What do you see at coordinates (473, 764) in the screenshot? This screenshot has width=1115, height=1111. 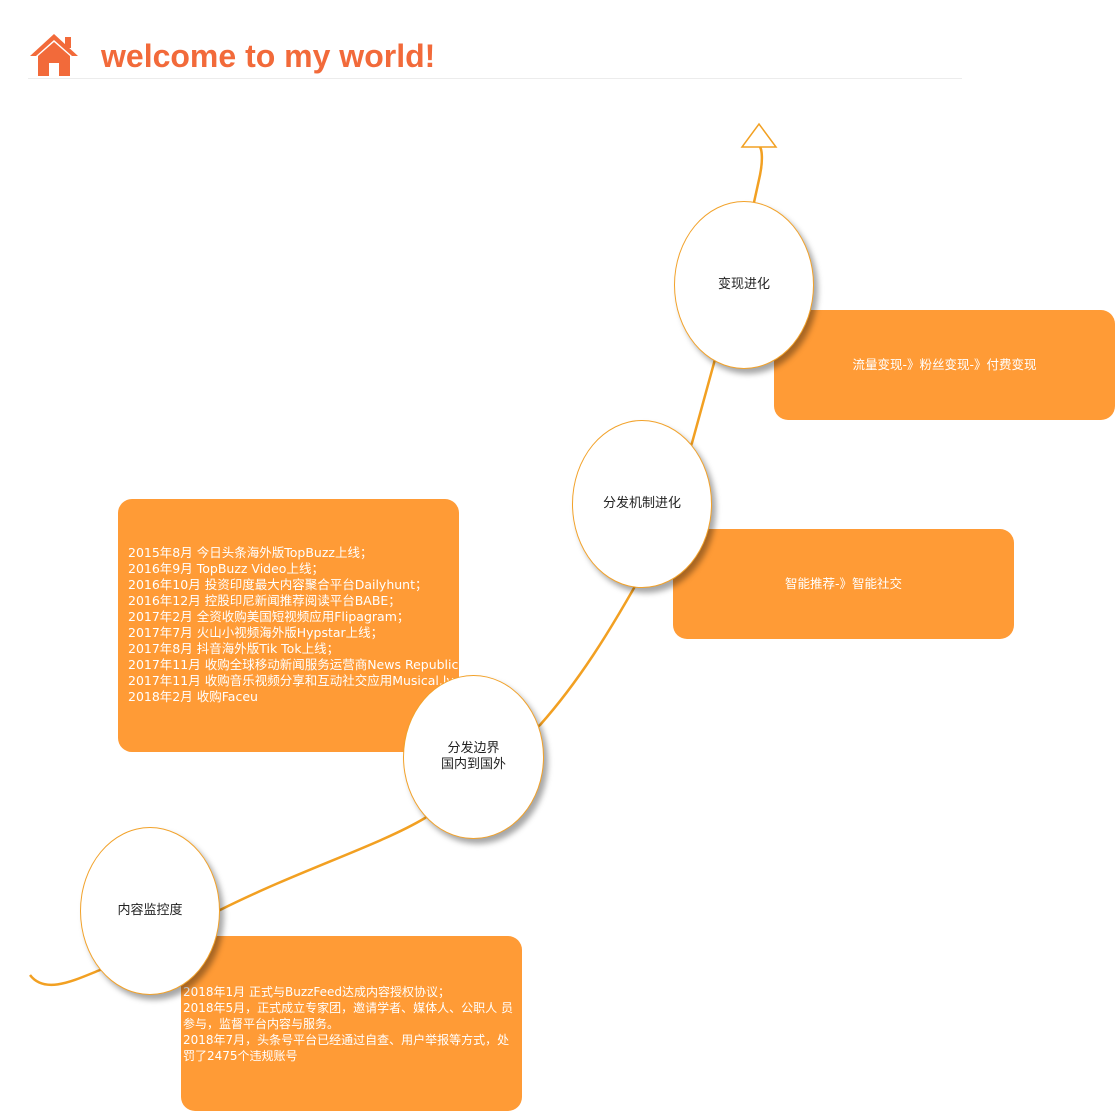 I see `node-boundary-label: 国内到国外` at bounding box center [473, 764].